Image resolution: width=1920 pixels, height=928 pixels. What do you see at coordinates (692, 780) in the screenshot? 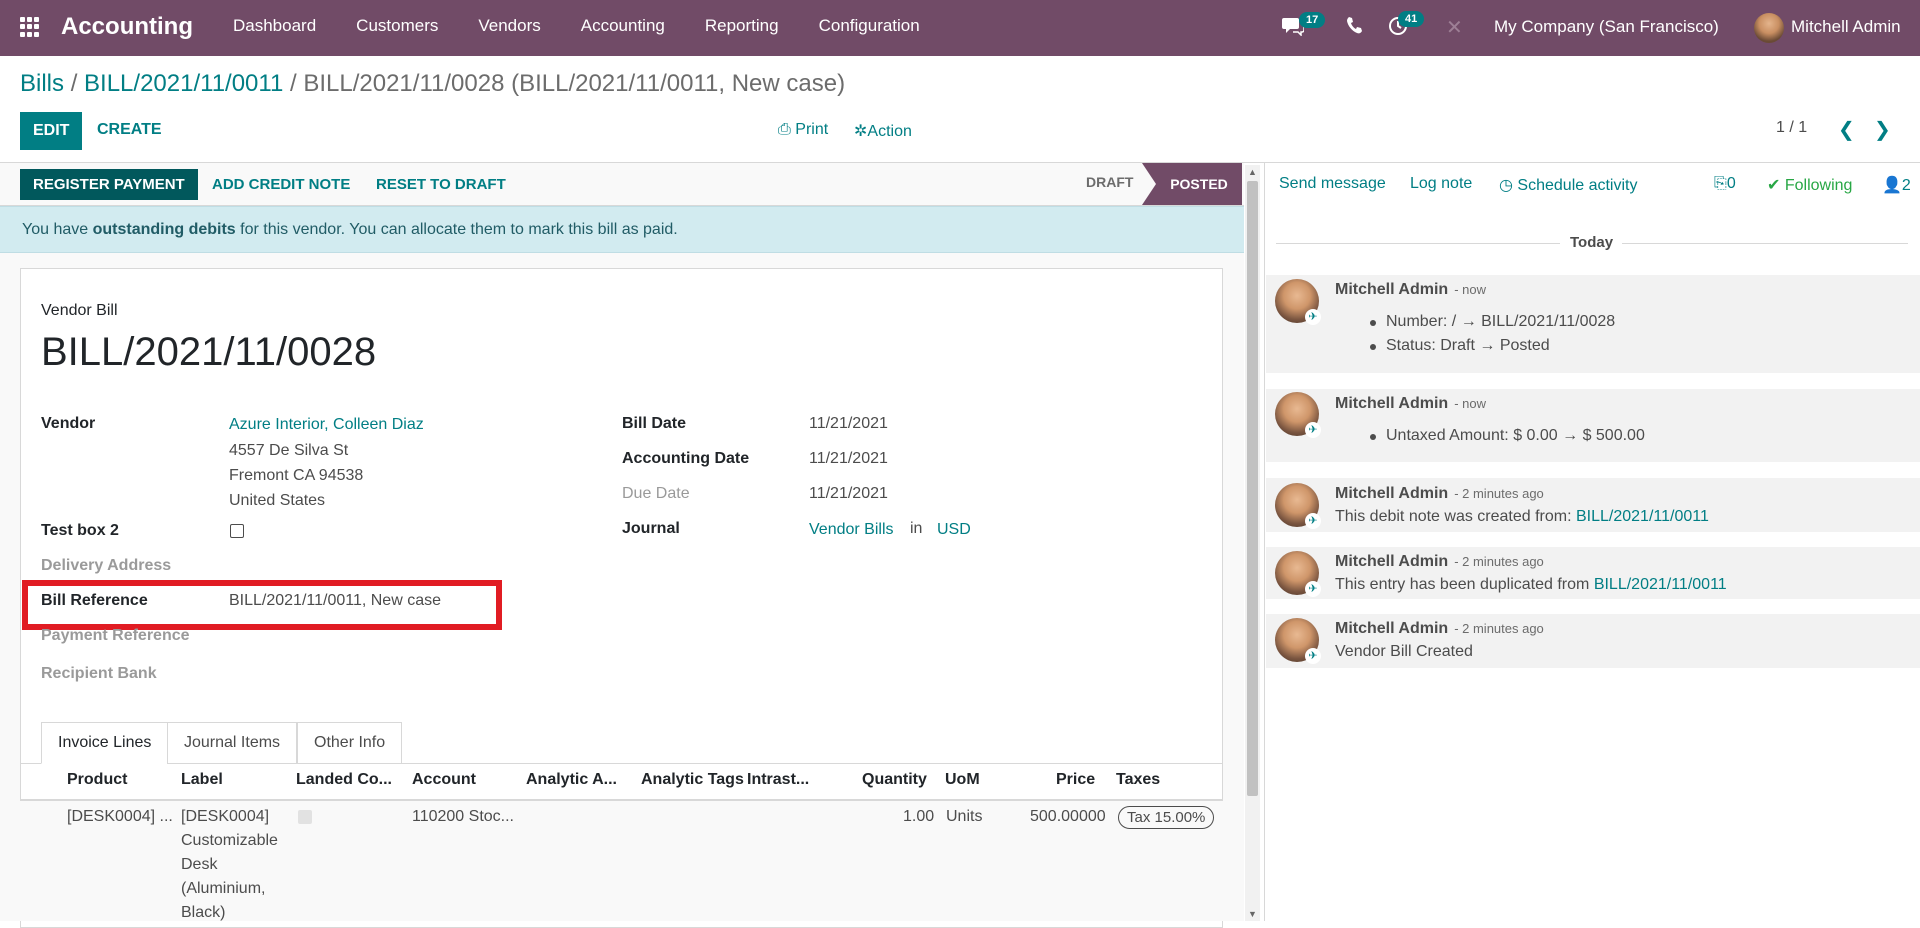
I see `column-analytic-tags: Analytic Tags` at bounding box center [692, 780].